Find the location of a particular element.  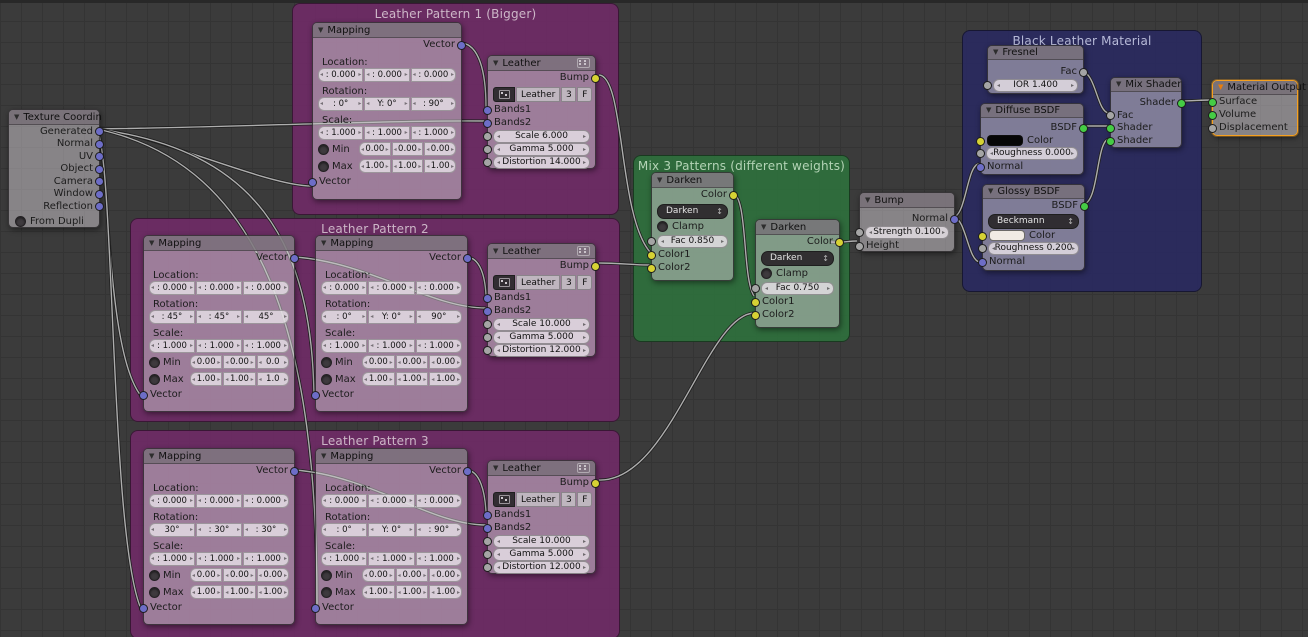

socket-height-in is located at coordinates (859, 246).